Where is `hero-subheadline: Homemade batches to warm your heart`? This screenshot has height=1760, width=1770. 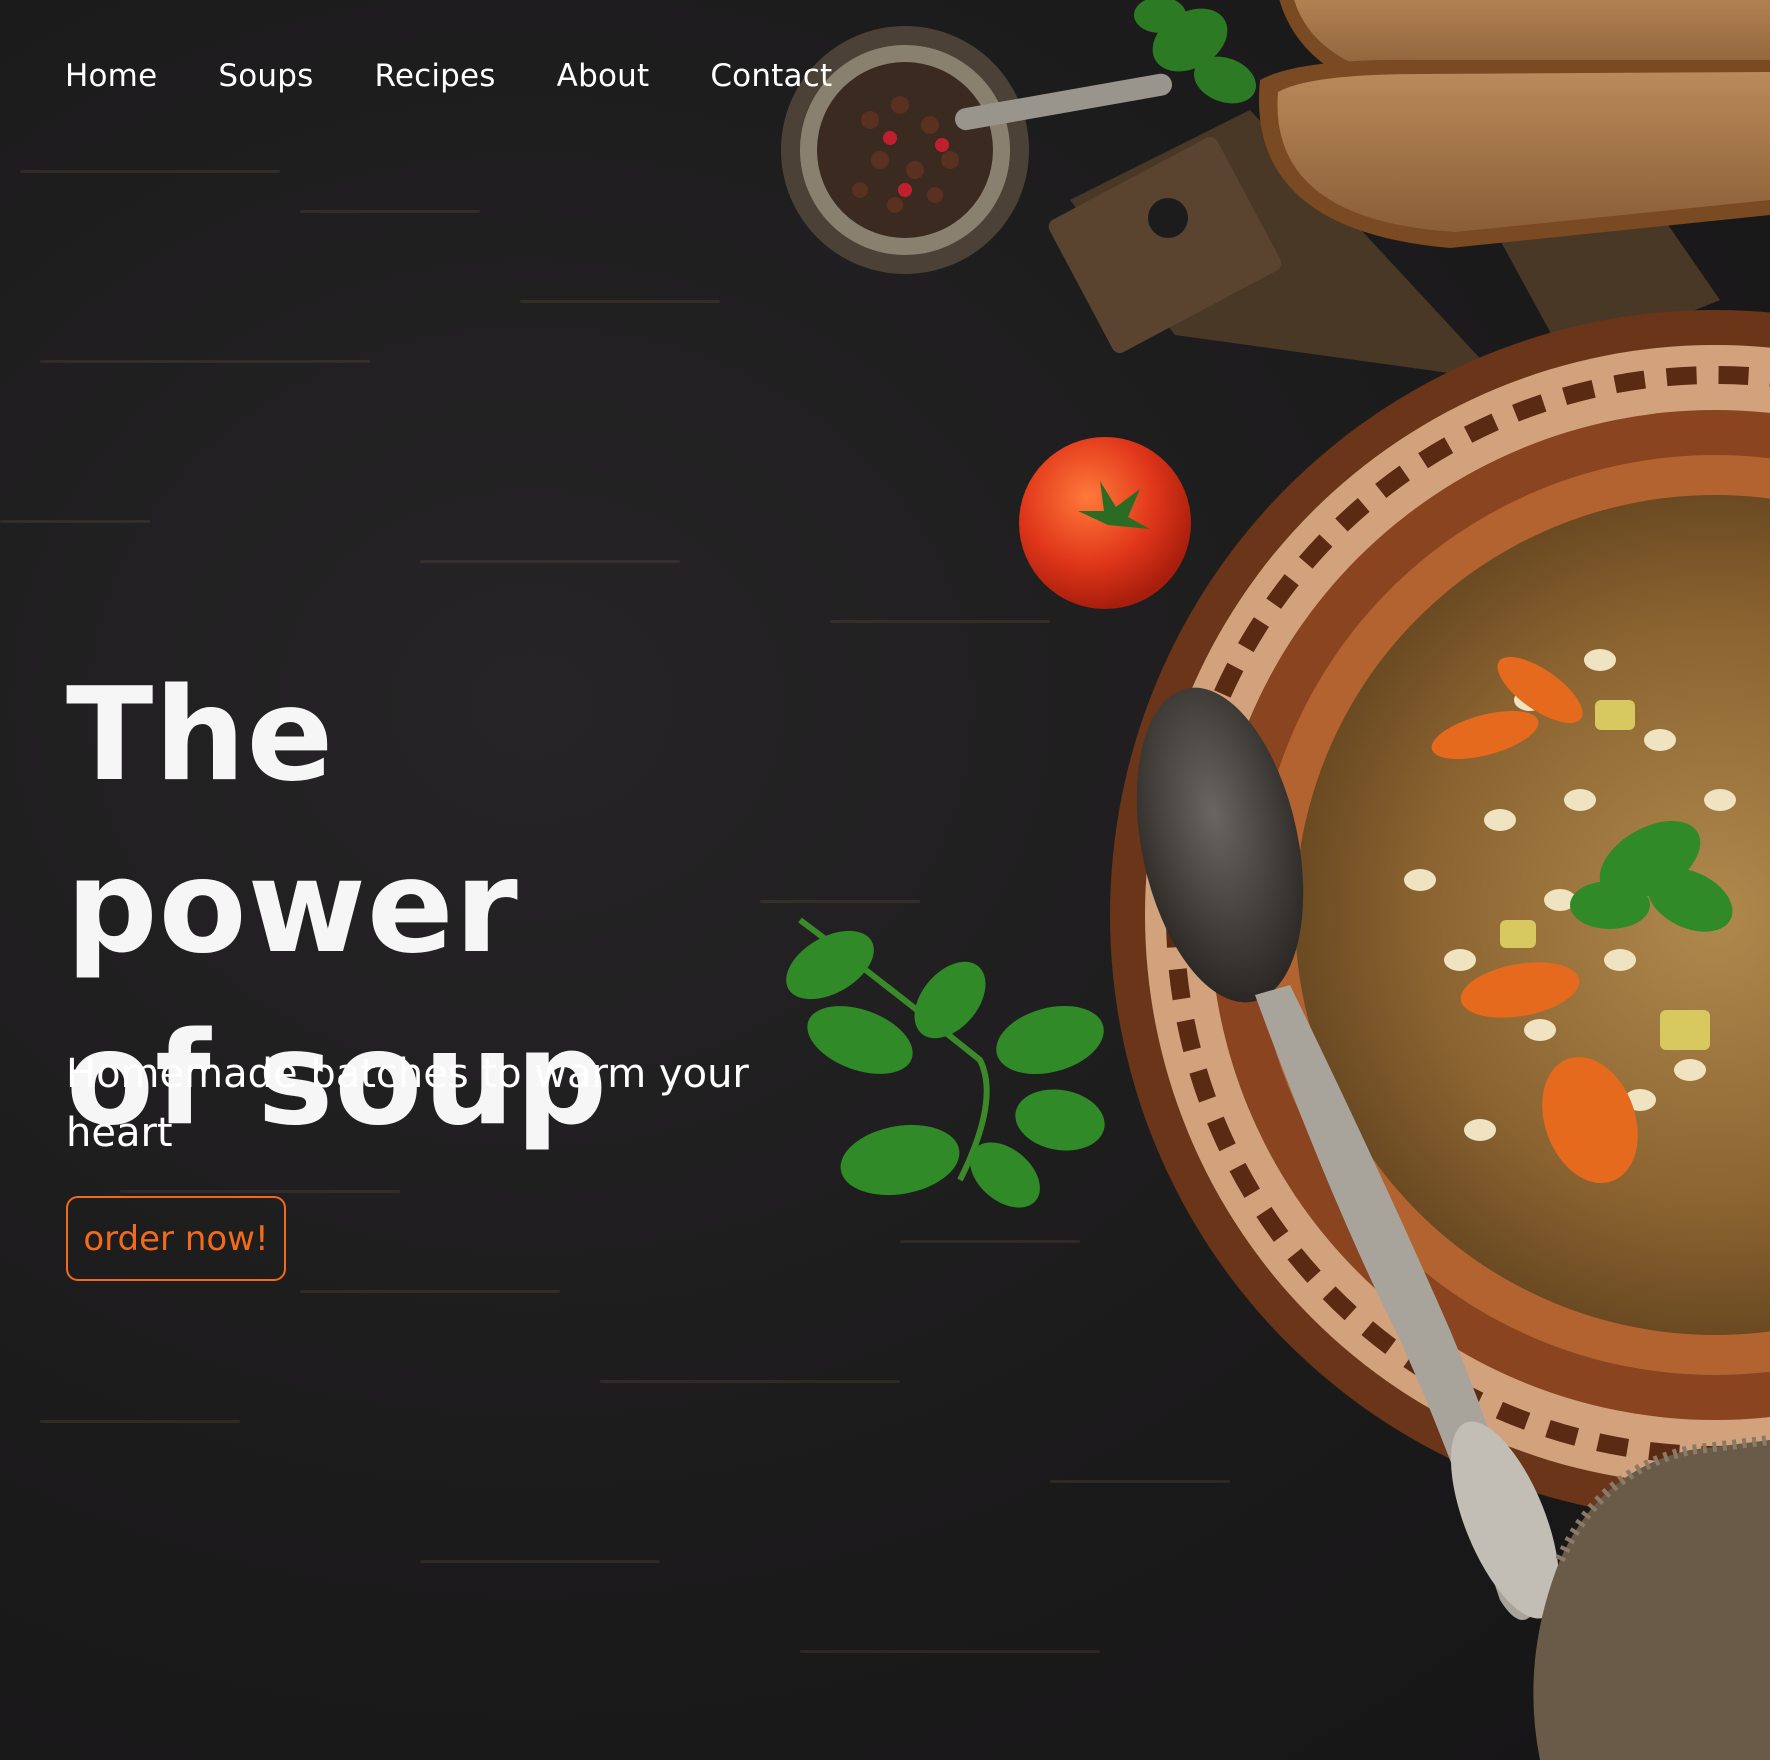
hero-subheadline: Homemade batches to warm your heart is located at coordinates (407, 1103).